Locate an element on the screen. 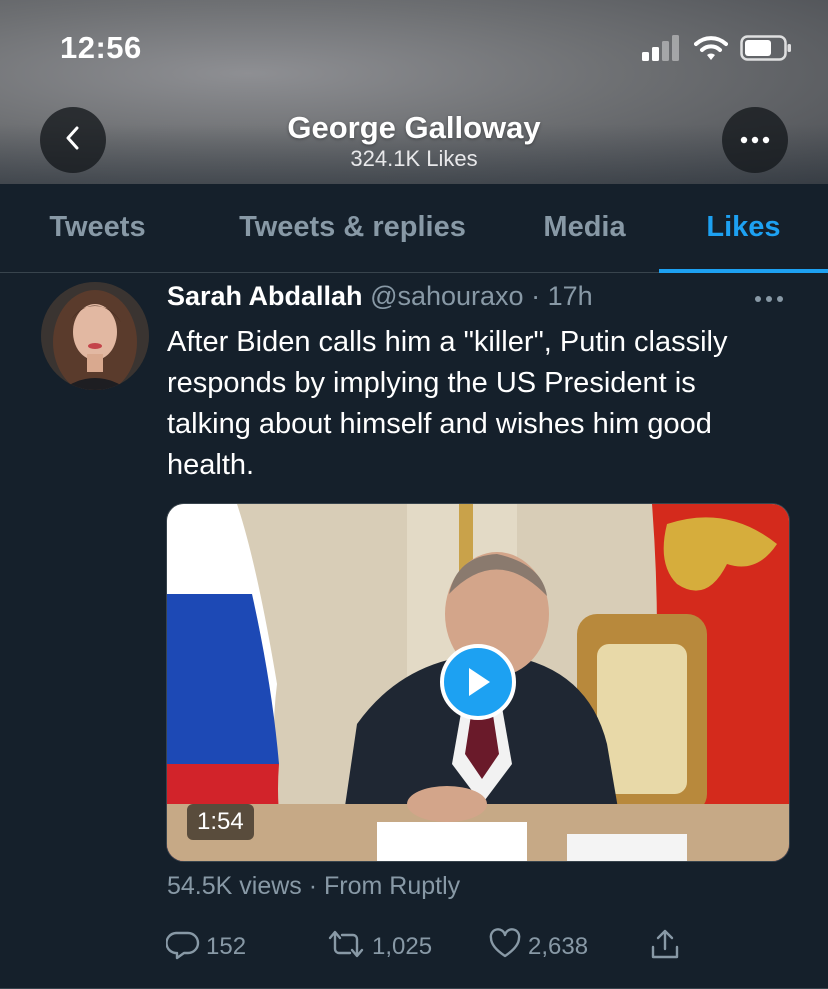 The image size is (828, 989). tweet-actions: 152 1,025 2,638 is located at coordinates (435, 947).